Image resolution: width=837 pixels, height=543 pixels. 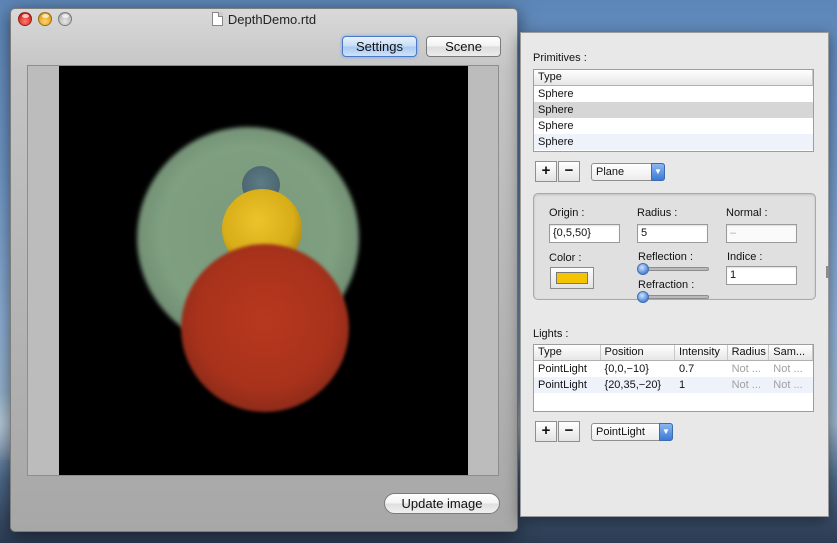 I want to click on light-type-popup: PointLight ▼, so click(x=632, y=432).